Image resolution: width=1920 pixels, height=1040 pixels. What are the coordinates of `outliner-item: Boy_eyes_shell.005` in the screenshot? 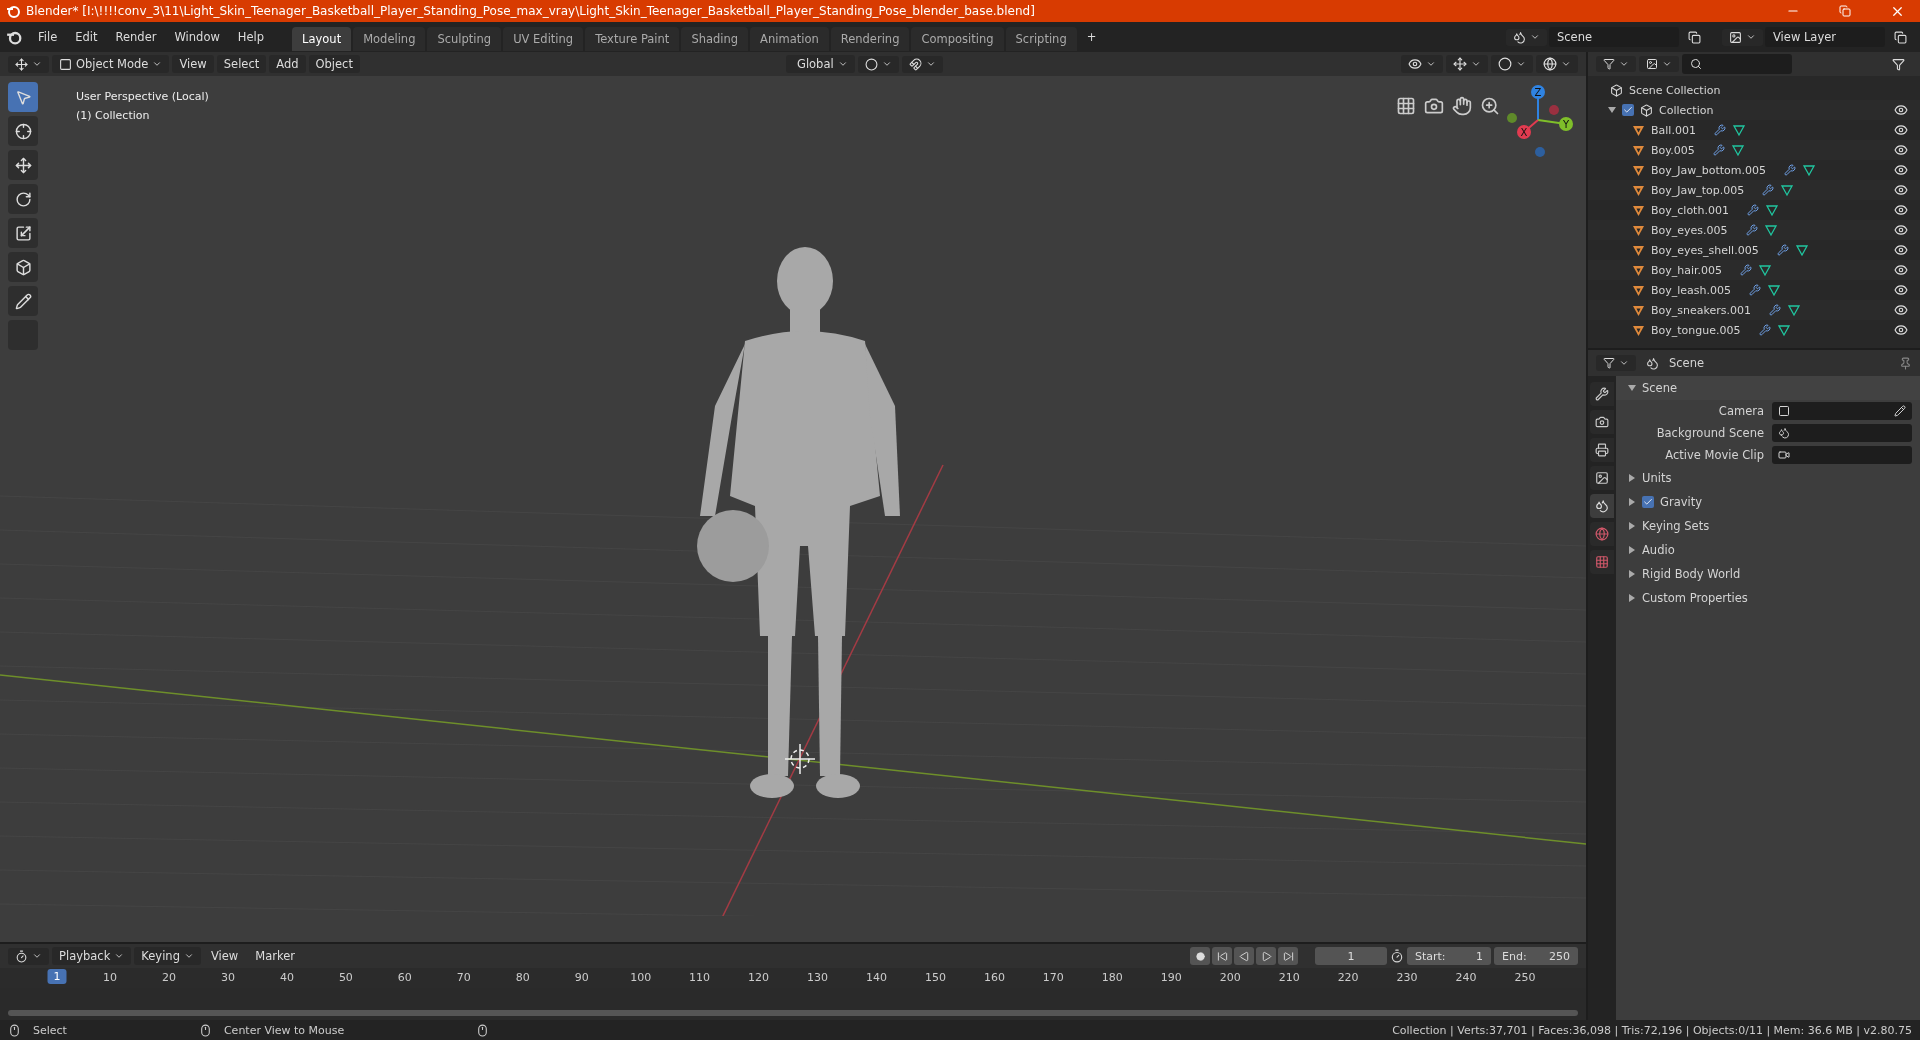 It's located at (1705, 250).